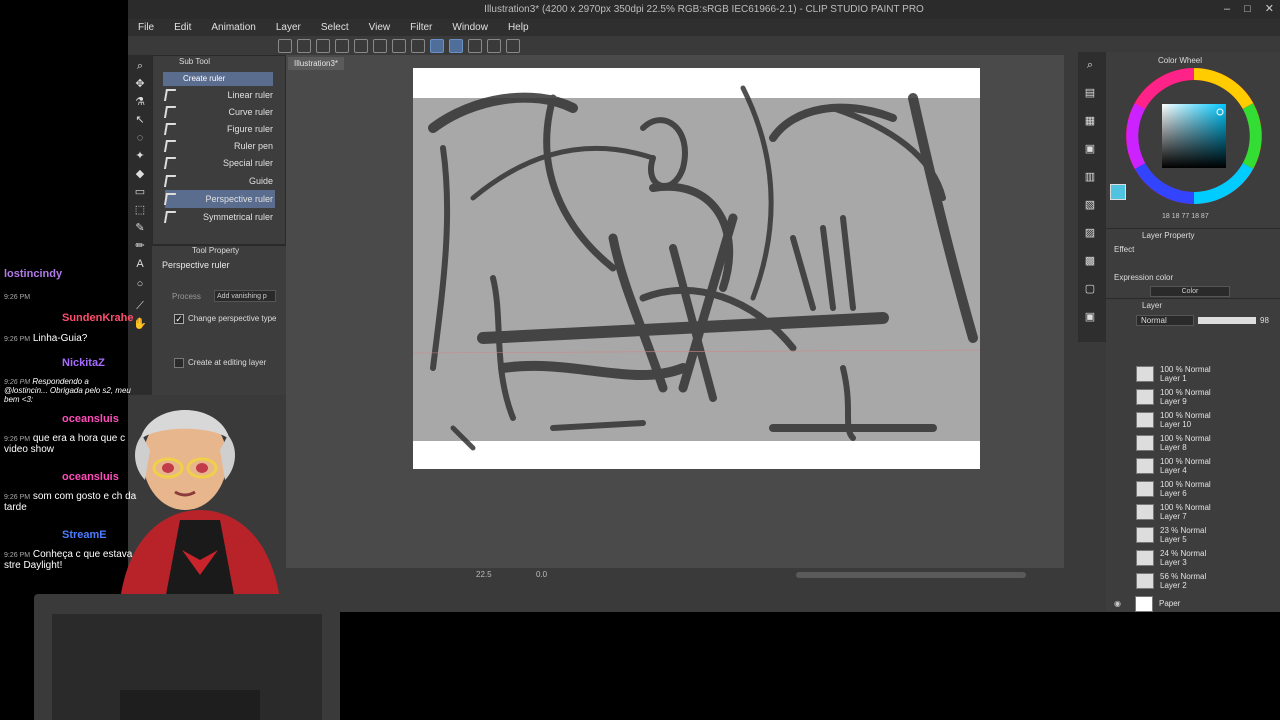  Describe the element at coordinates (140, 228) in the screenshot. I see `pen-tool-icon: ✎` at that location.